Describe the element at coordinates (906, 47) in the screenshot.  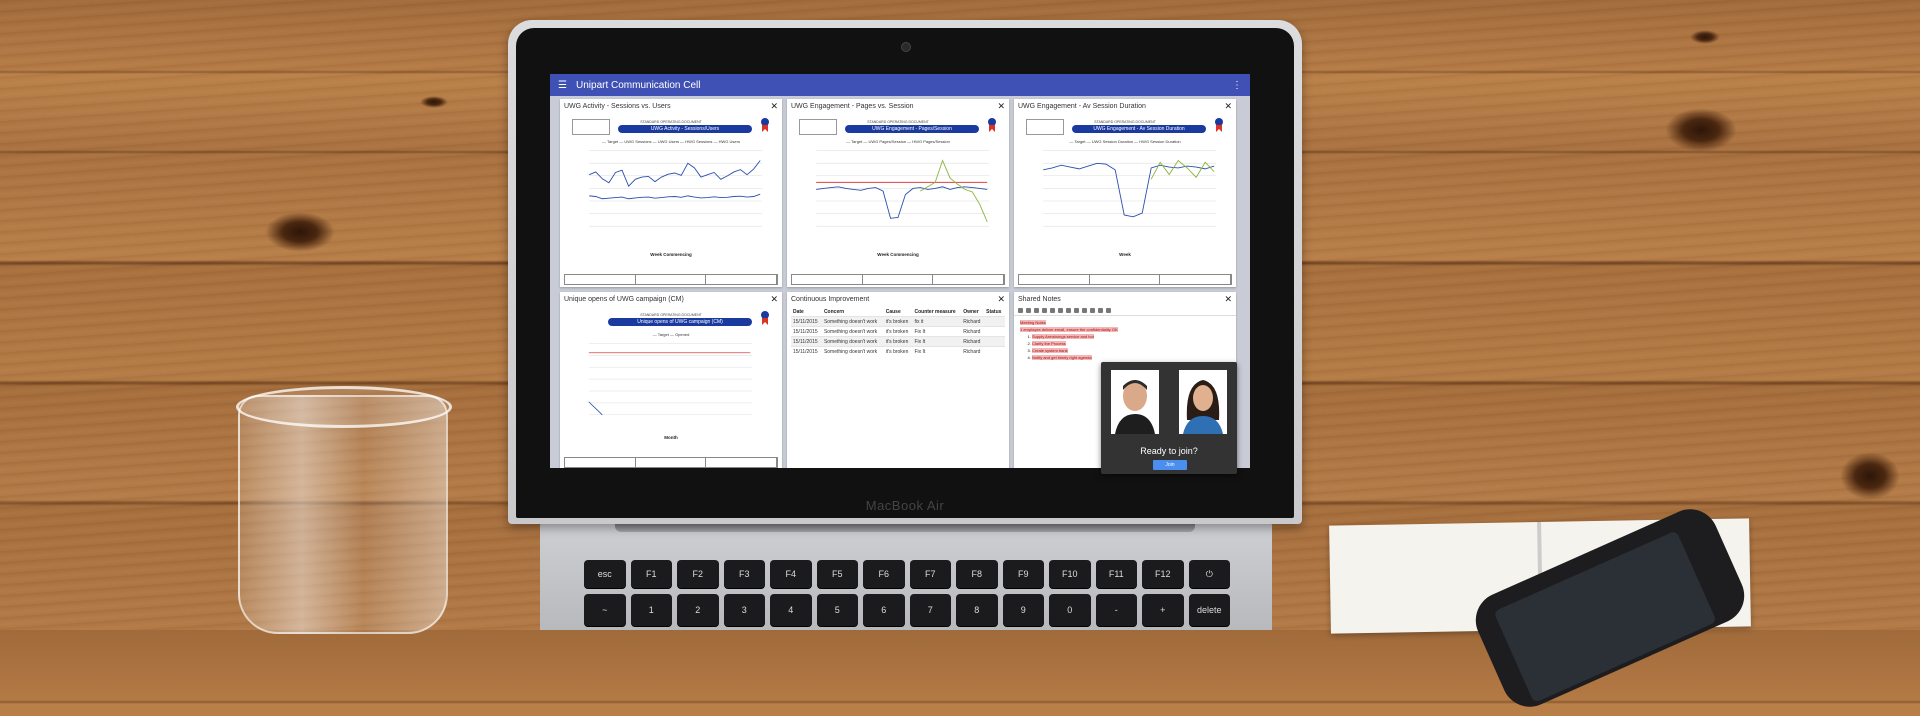
I see `camera-icon` at that location.